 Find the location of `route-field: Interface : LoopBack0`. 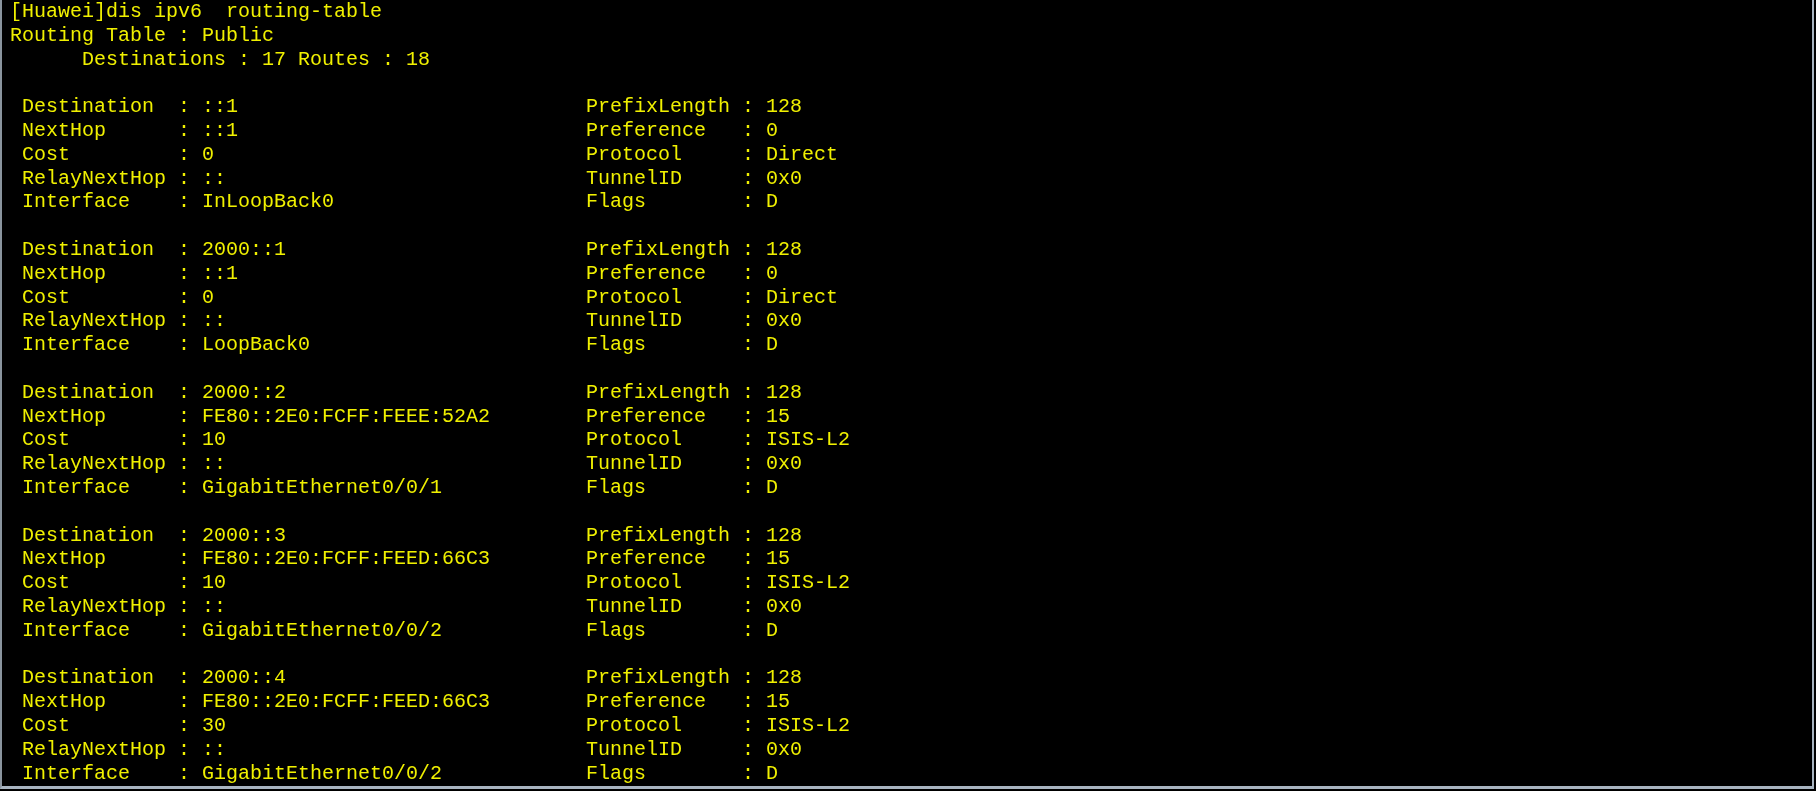

route-field: Interface : LoopBack0 is located at coordinates (304, 345).